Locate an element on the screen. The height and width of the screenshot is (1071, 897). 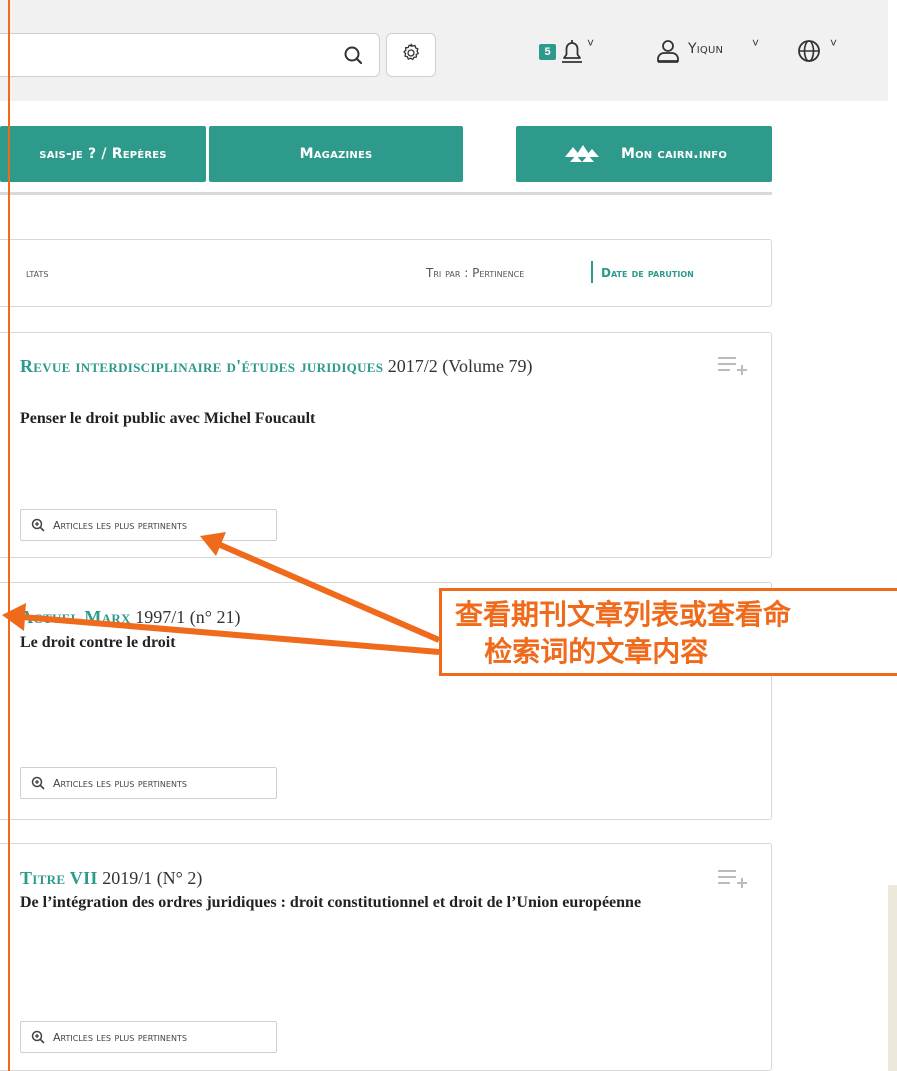
search-input is located at coordinates (190, 55).